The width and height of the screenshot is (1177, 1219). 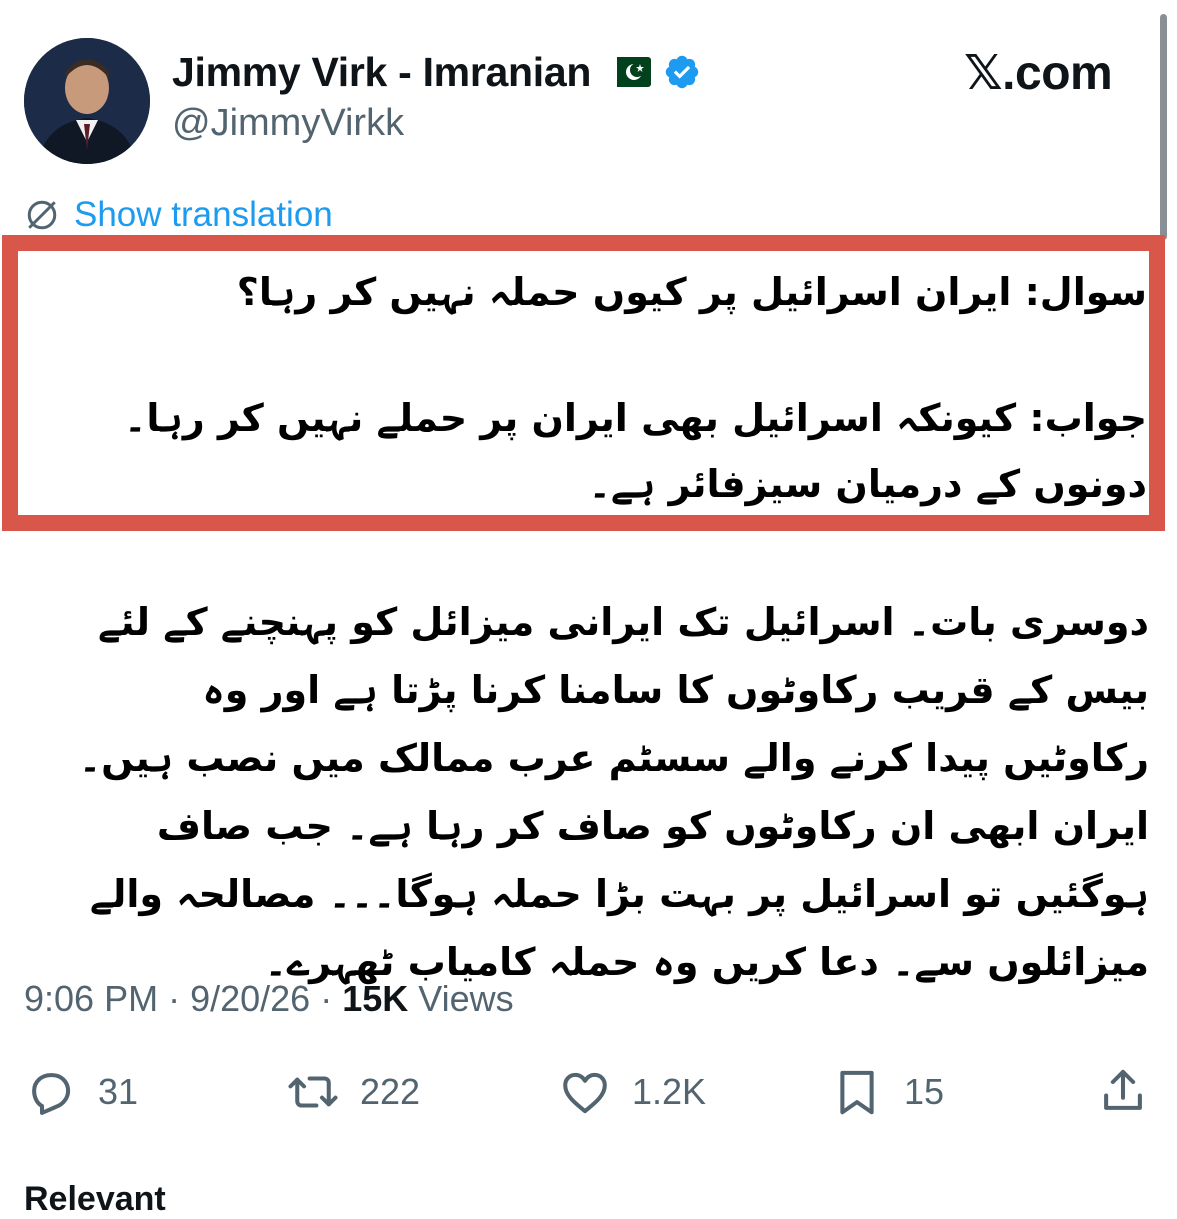 What do you see at coordinates (375, 998) in the screenshot?
I see `views-count: 15K` at bounding box center [375, 998].